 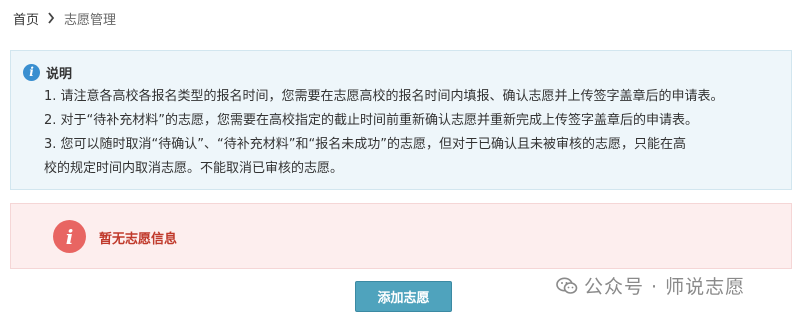 What do you see at coordinates (59, 74) in the screenshot?
I see `notice-title: 说明` at bounding box center [59, 74].